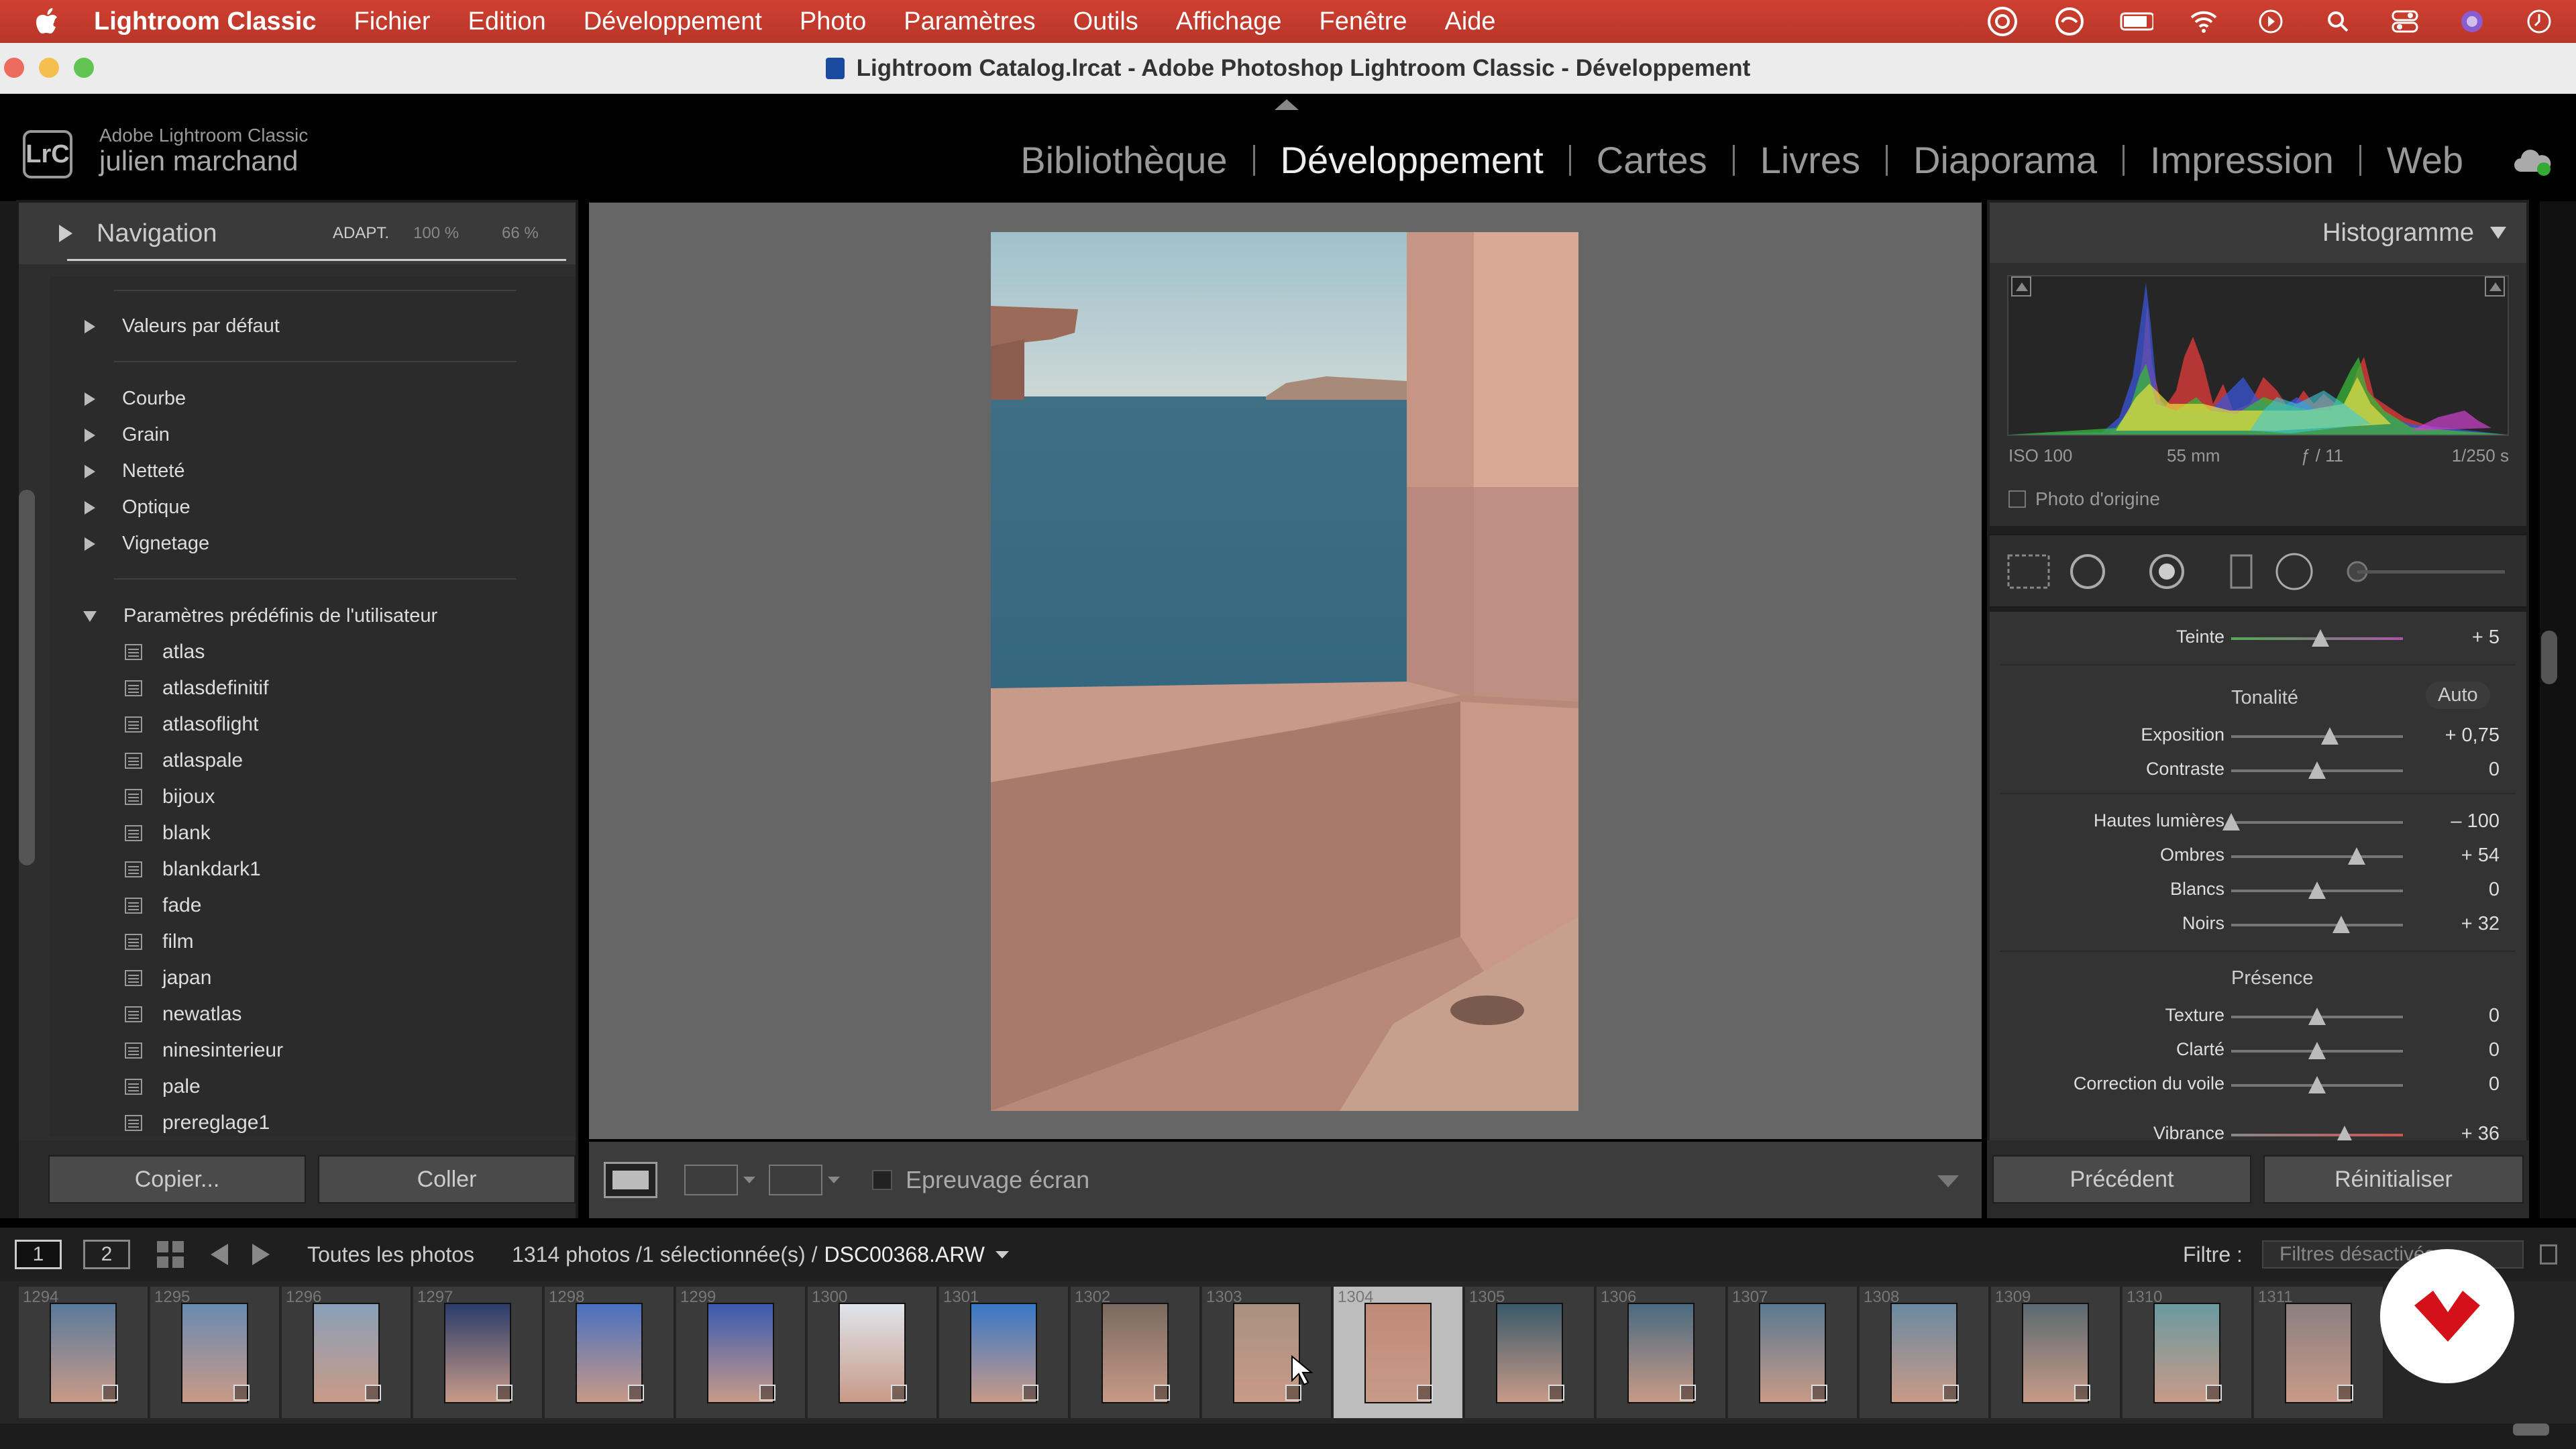 The image size is (2576, 1449). I want to click on menu-developpement: Développement, so click(673, 21).